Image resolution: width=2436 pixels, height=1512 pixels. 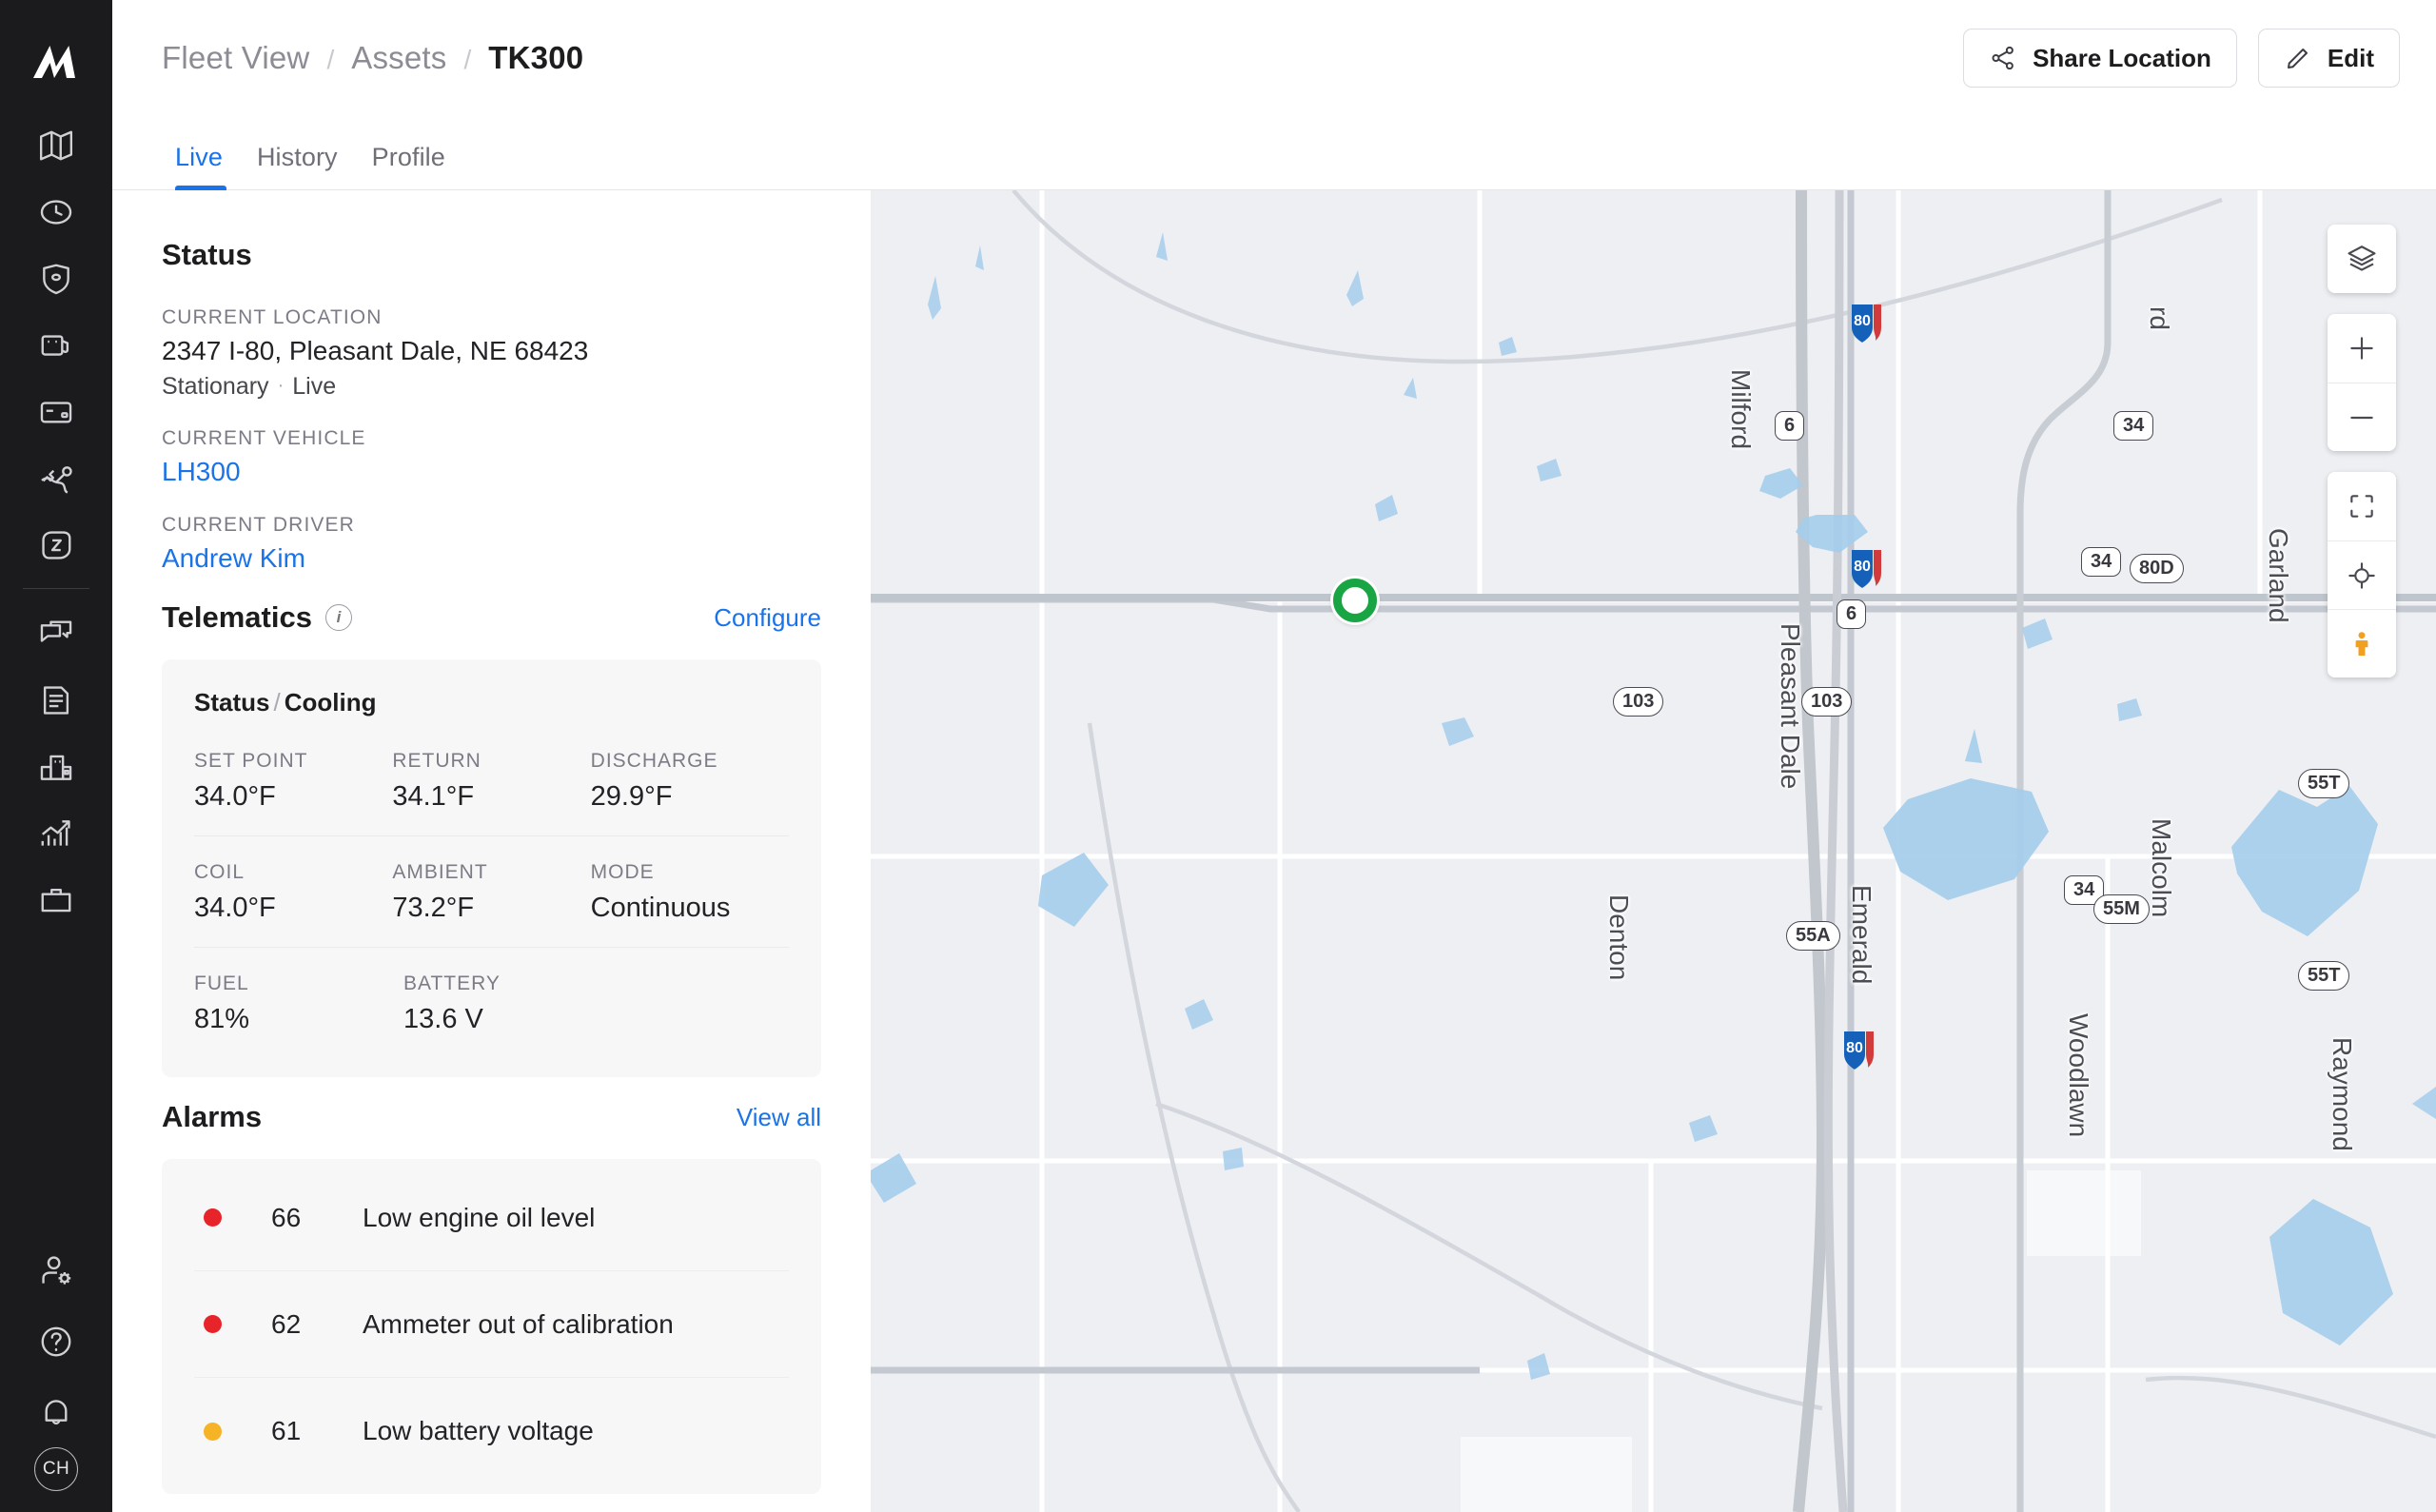 I want to click on current-driver-group: CURRENT DRIVER Andrew Kim, so click(x=492, y=544).